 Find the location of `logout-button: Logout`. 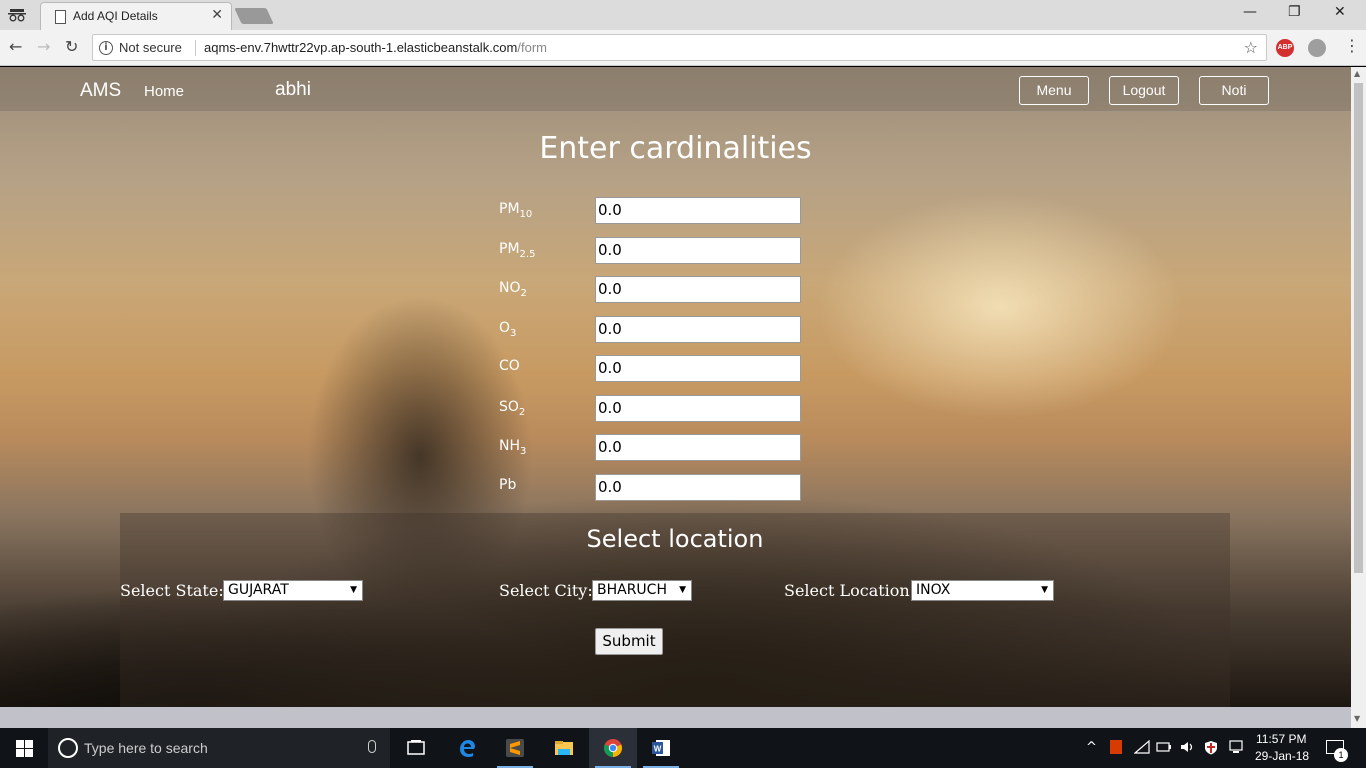

logout-button: Logout is located at coordinates (1144, 90).